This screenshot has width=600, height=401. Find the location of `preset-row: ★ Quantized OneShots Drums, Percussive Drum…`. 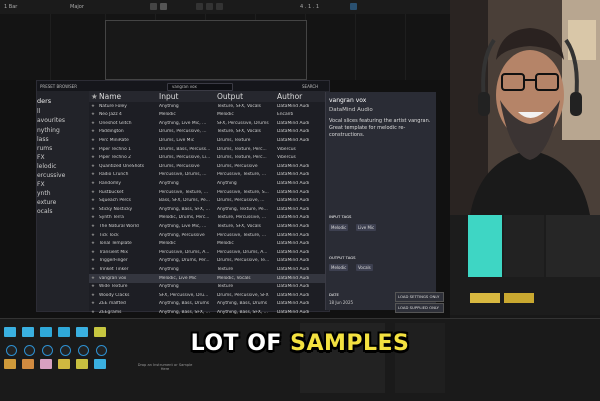

preset-row: ★ Quantized OneShots Drums, Percussive Drum… is located at coordinates (209, 166).